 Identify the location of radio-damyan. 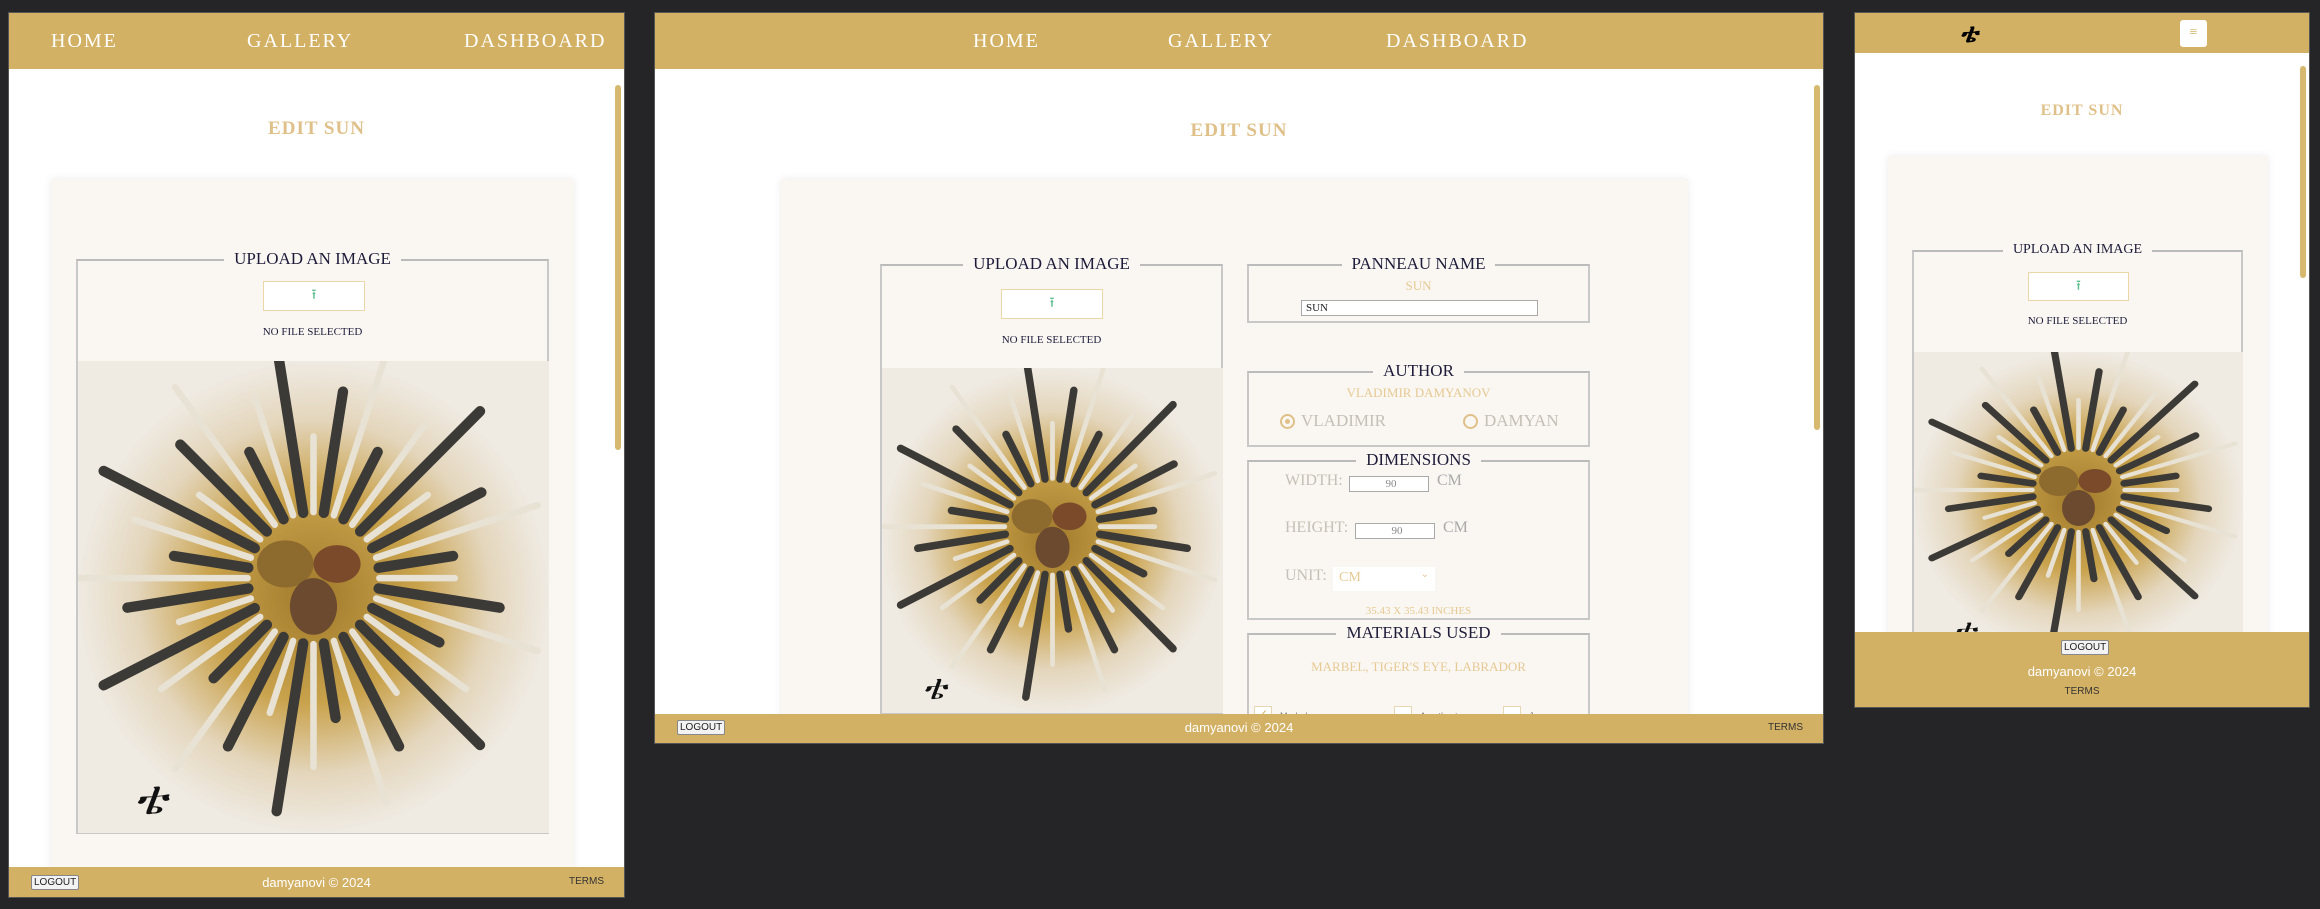
(1470, 421).